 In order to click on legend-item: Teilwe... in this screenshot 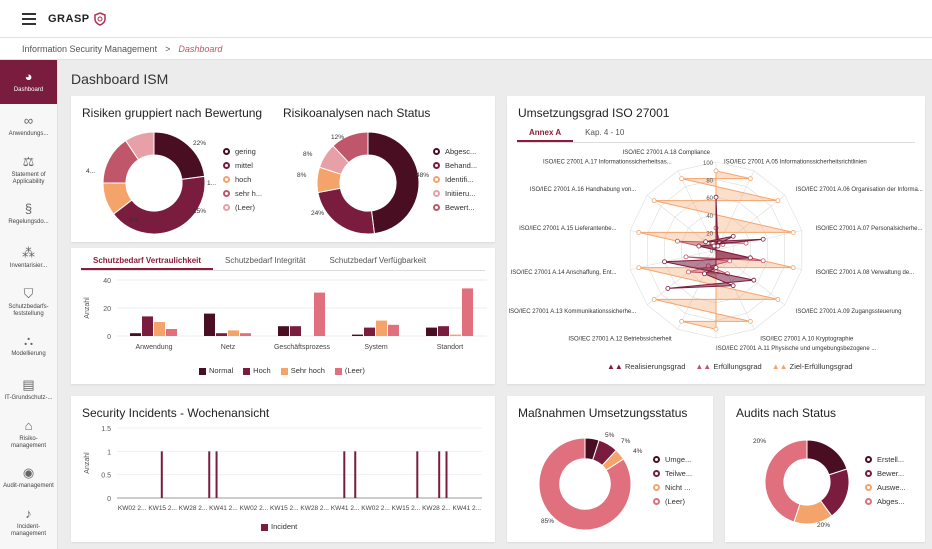, I will do `click(672, 473)`.